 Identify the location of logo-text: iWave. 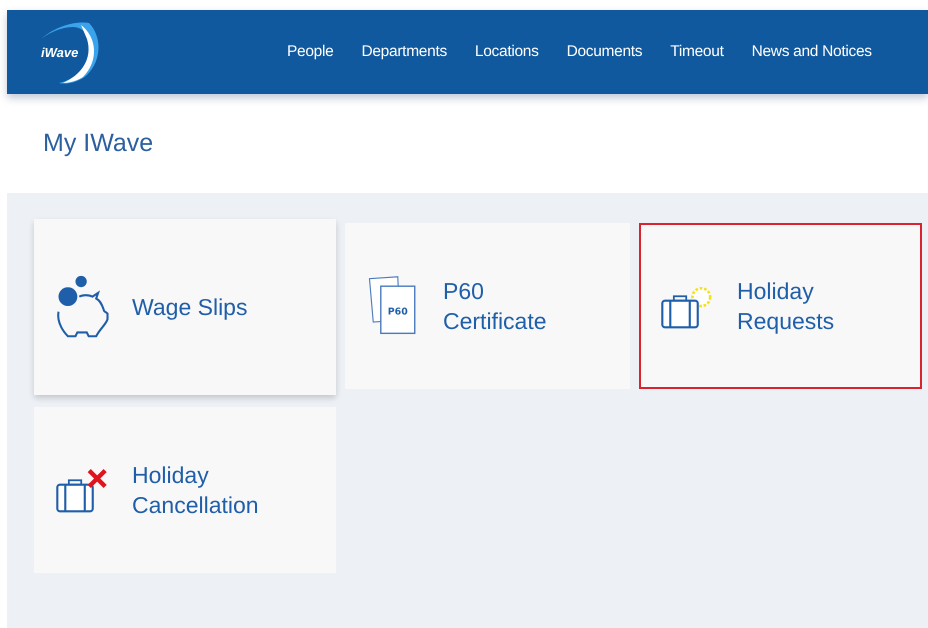
(59, 52).